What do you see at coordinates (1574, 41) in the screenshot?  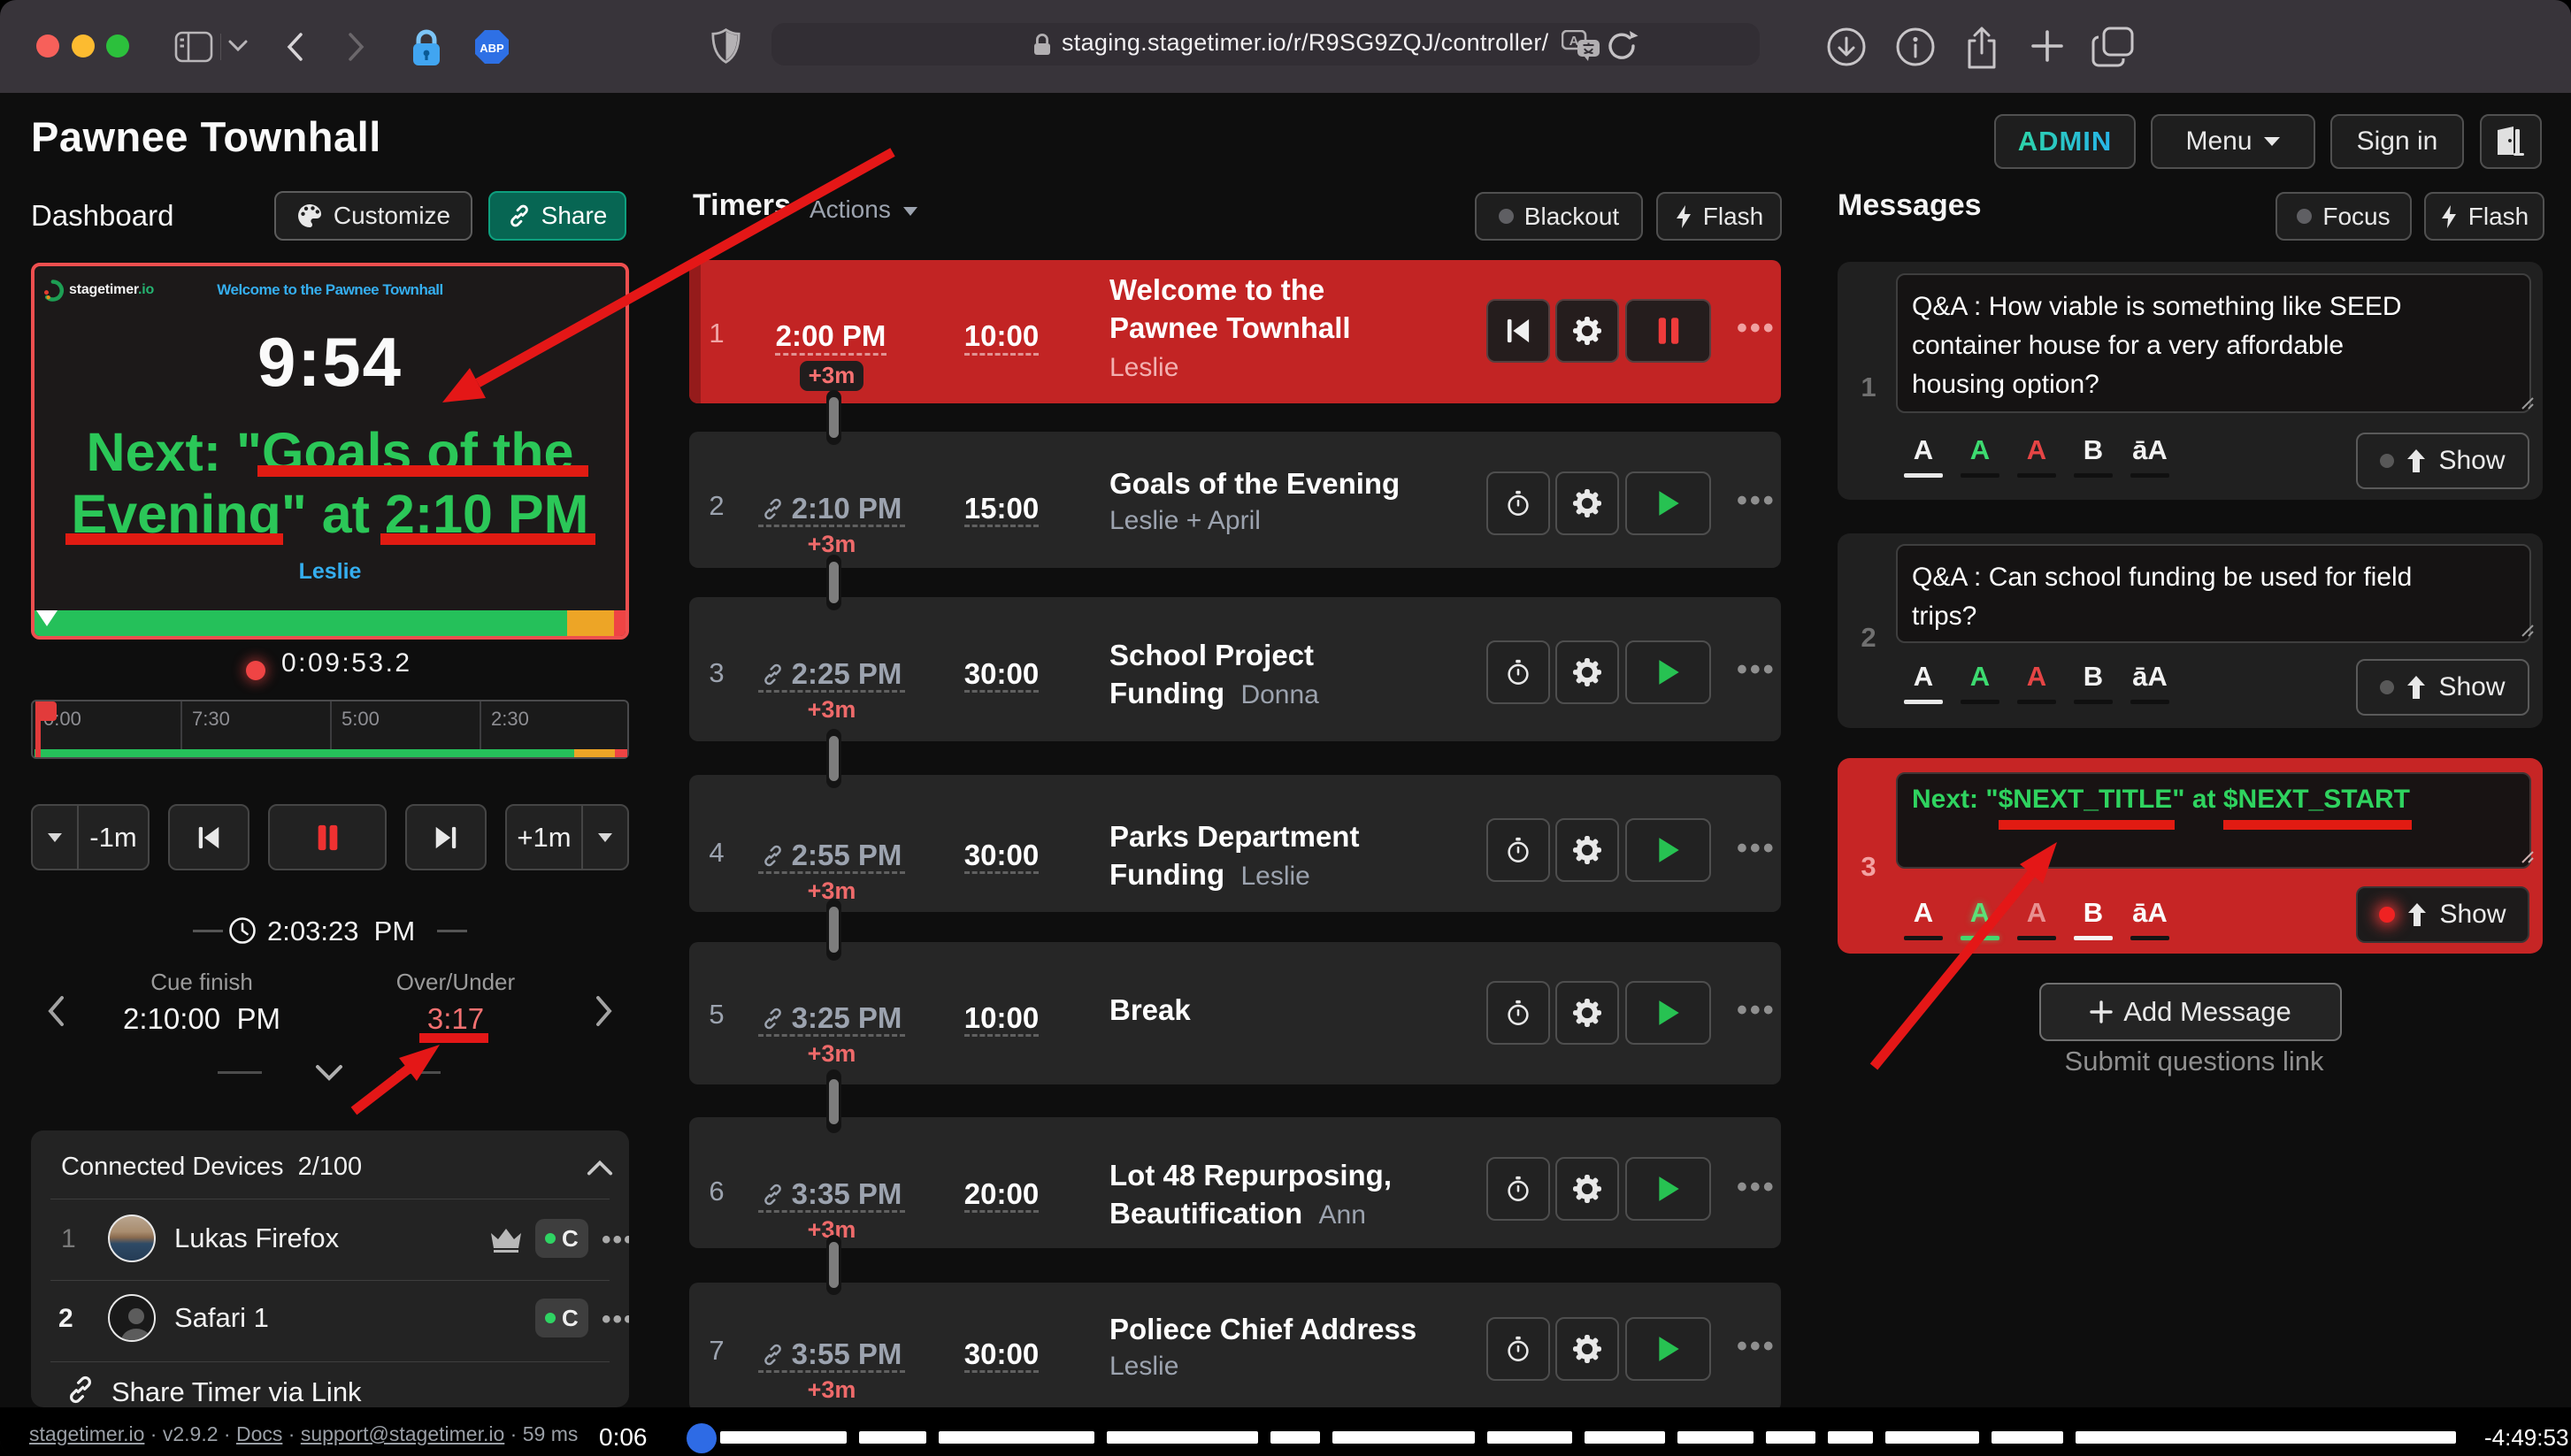 I see `svg-text: A` at bounding box center [1574, 41].